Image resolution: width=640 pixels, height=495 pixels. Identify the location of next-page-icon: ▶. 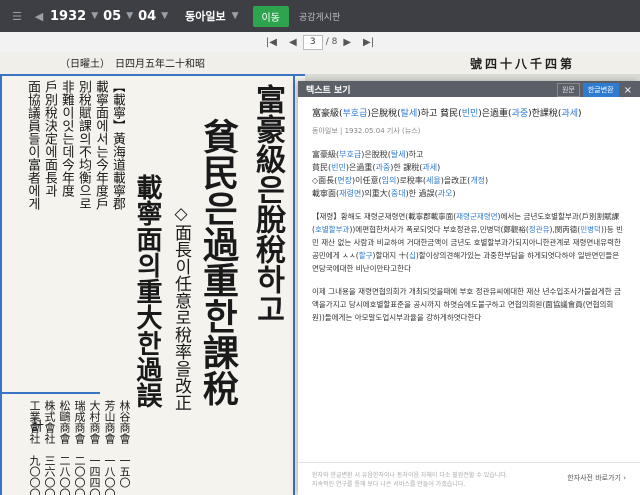
(347, 42).